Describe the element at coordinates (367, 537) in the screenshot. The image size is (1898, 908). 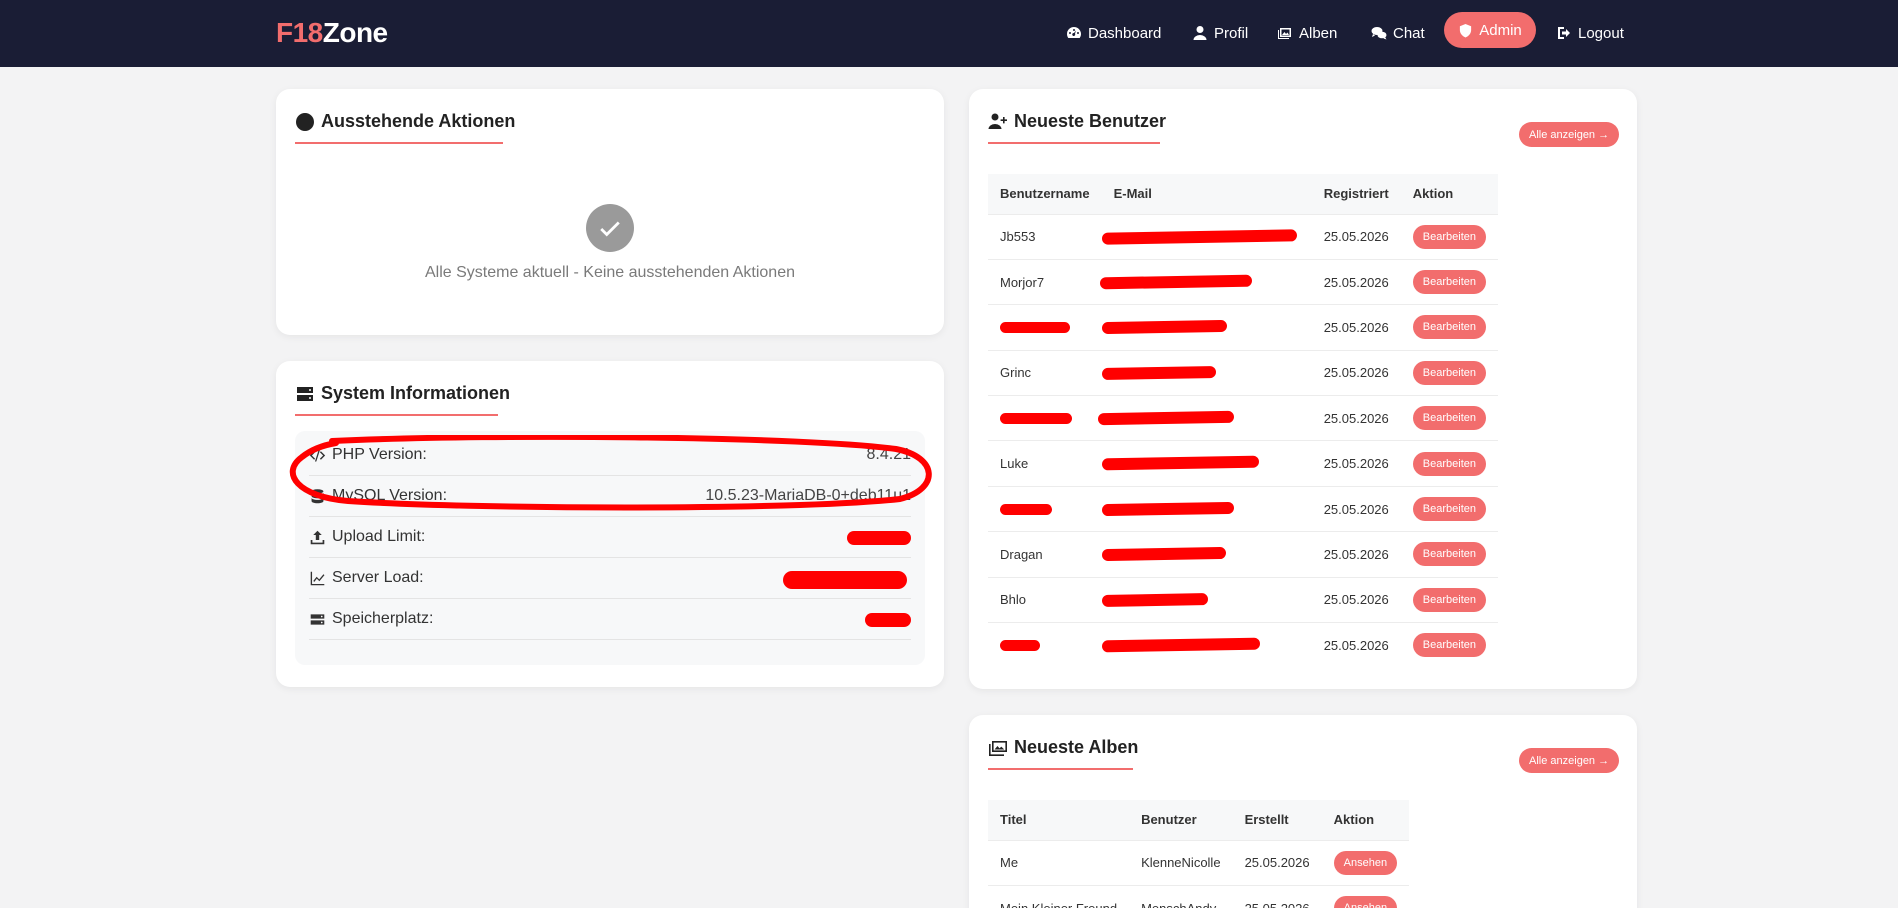
I see `upload-limit-label: Upload Limit:` at that location.